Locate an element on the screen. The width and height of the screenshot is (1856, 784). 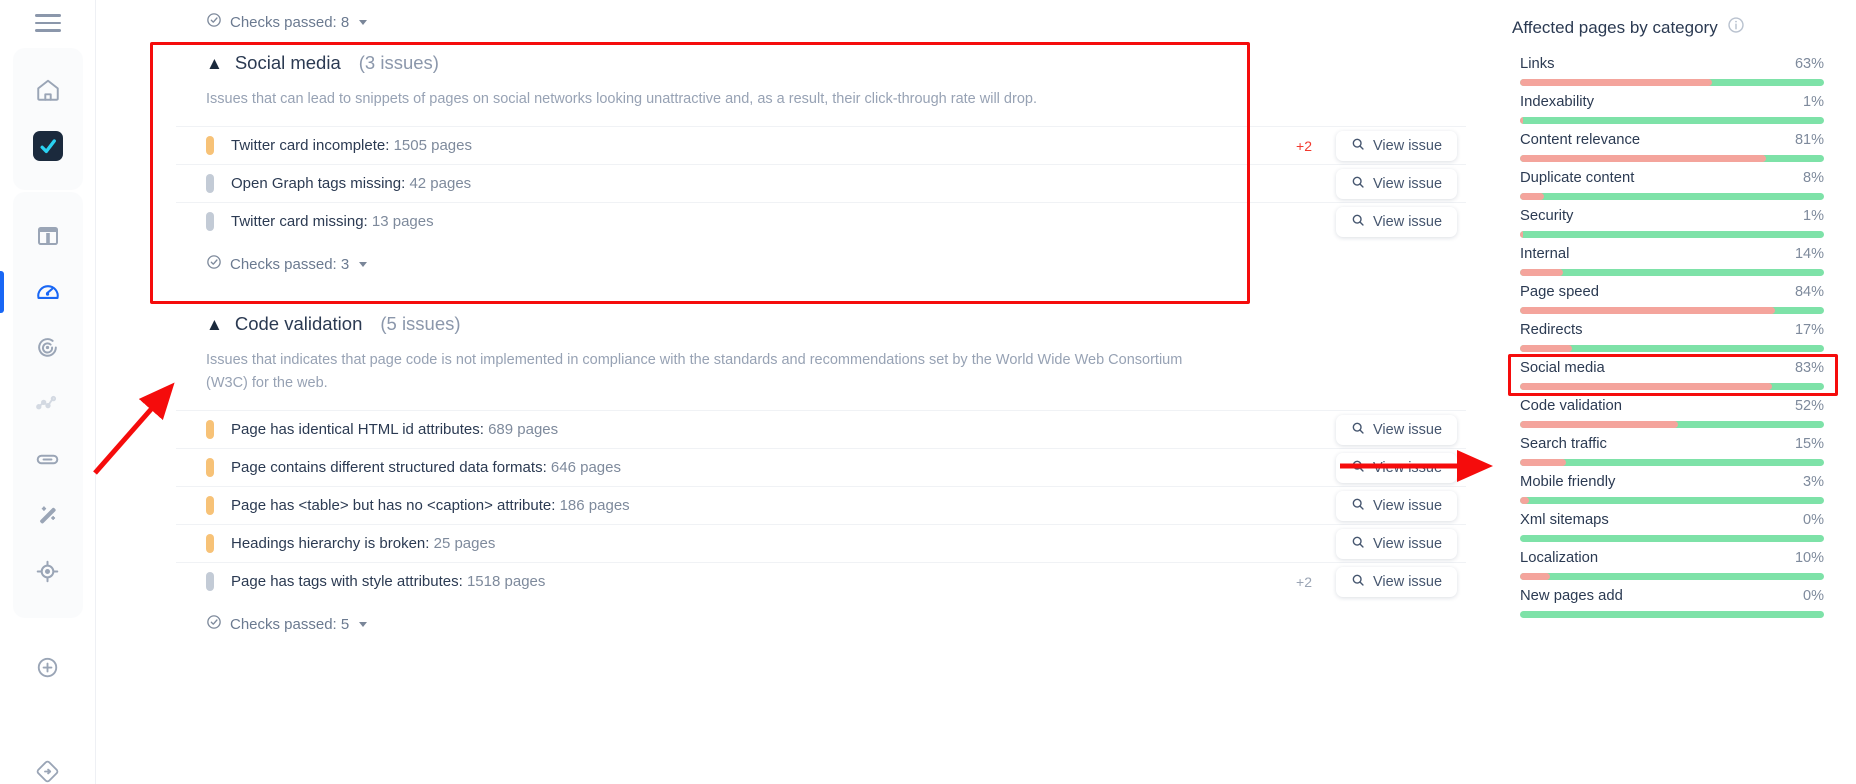
sidebar-item-analytics is located at coordinates (48, 404).